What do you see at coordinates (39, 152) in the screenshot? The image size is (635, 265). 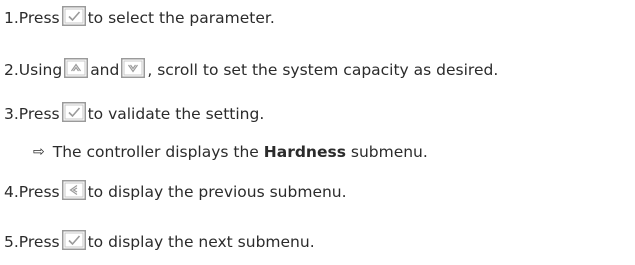 I see `result-arrow-icon: ⇨` at bounding box center [39, 152].